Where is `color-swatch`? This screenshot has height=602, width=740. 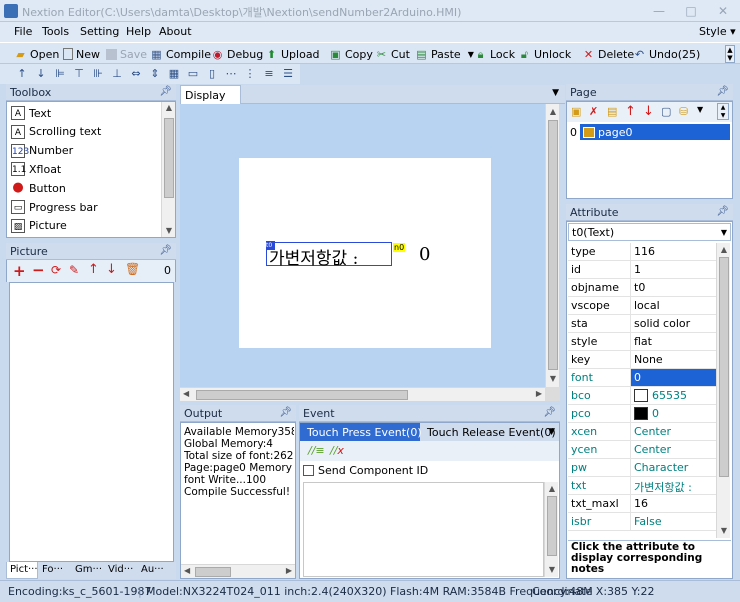
color-swatch is located at coordinates (641, 413).